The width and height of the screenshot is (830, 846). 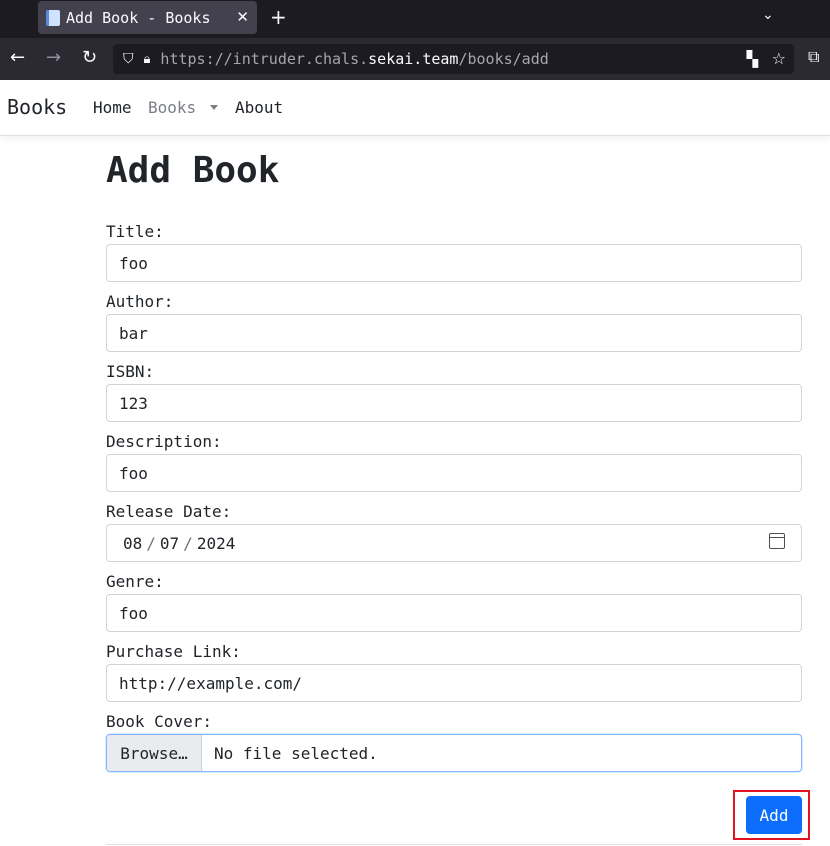 I want to click on author-input: bar, so click(x=454, y=333).